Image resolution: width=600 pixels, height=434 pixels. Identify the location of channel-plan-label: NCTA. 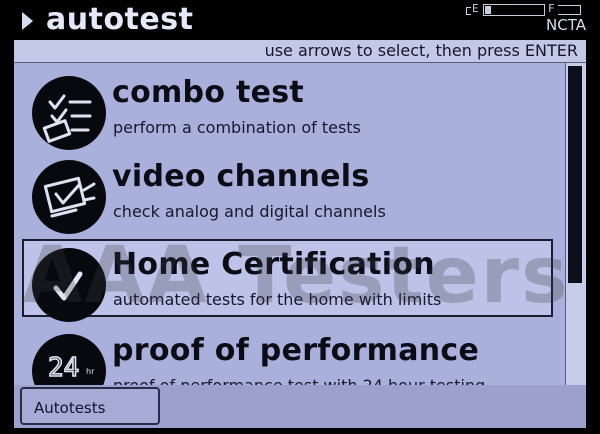
(566, 25).